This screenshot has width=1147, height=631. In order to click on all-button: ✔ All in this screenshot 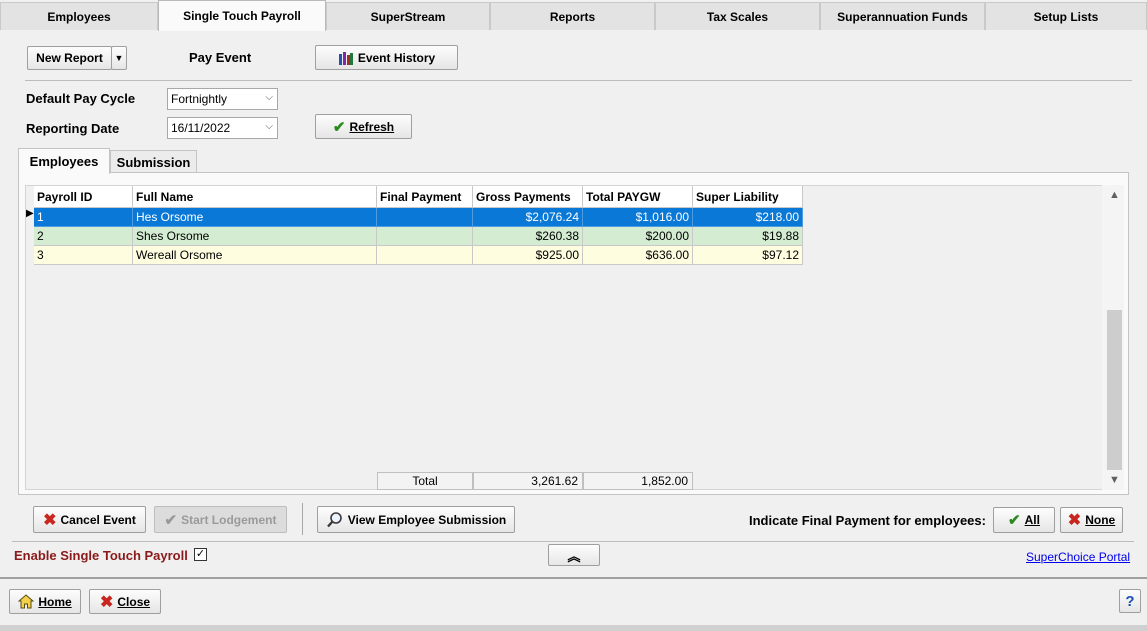, I will do `click(1024, 520)`.